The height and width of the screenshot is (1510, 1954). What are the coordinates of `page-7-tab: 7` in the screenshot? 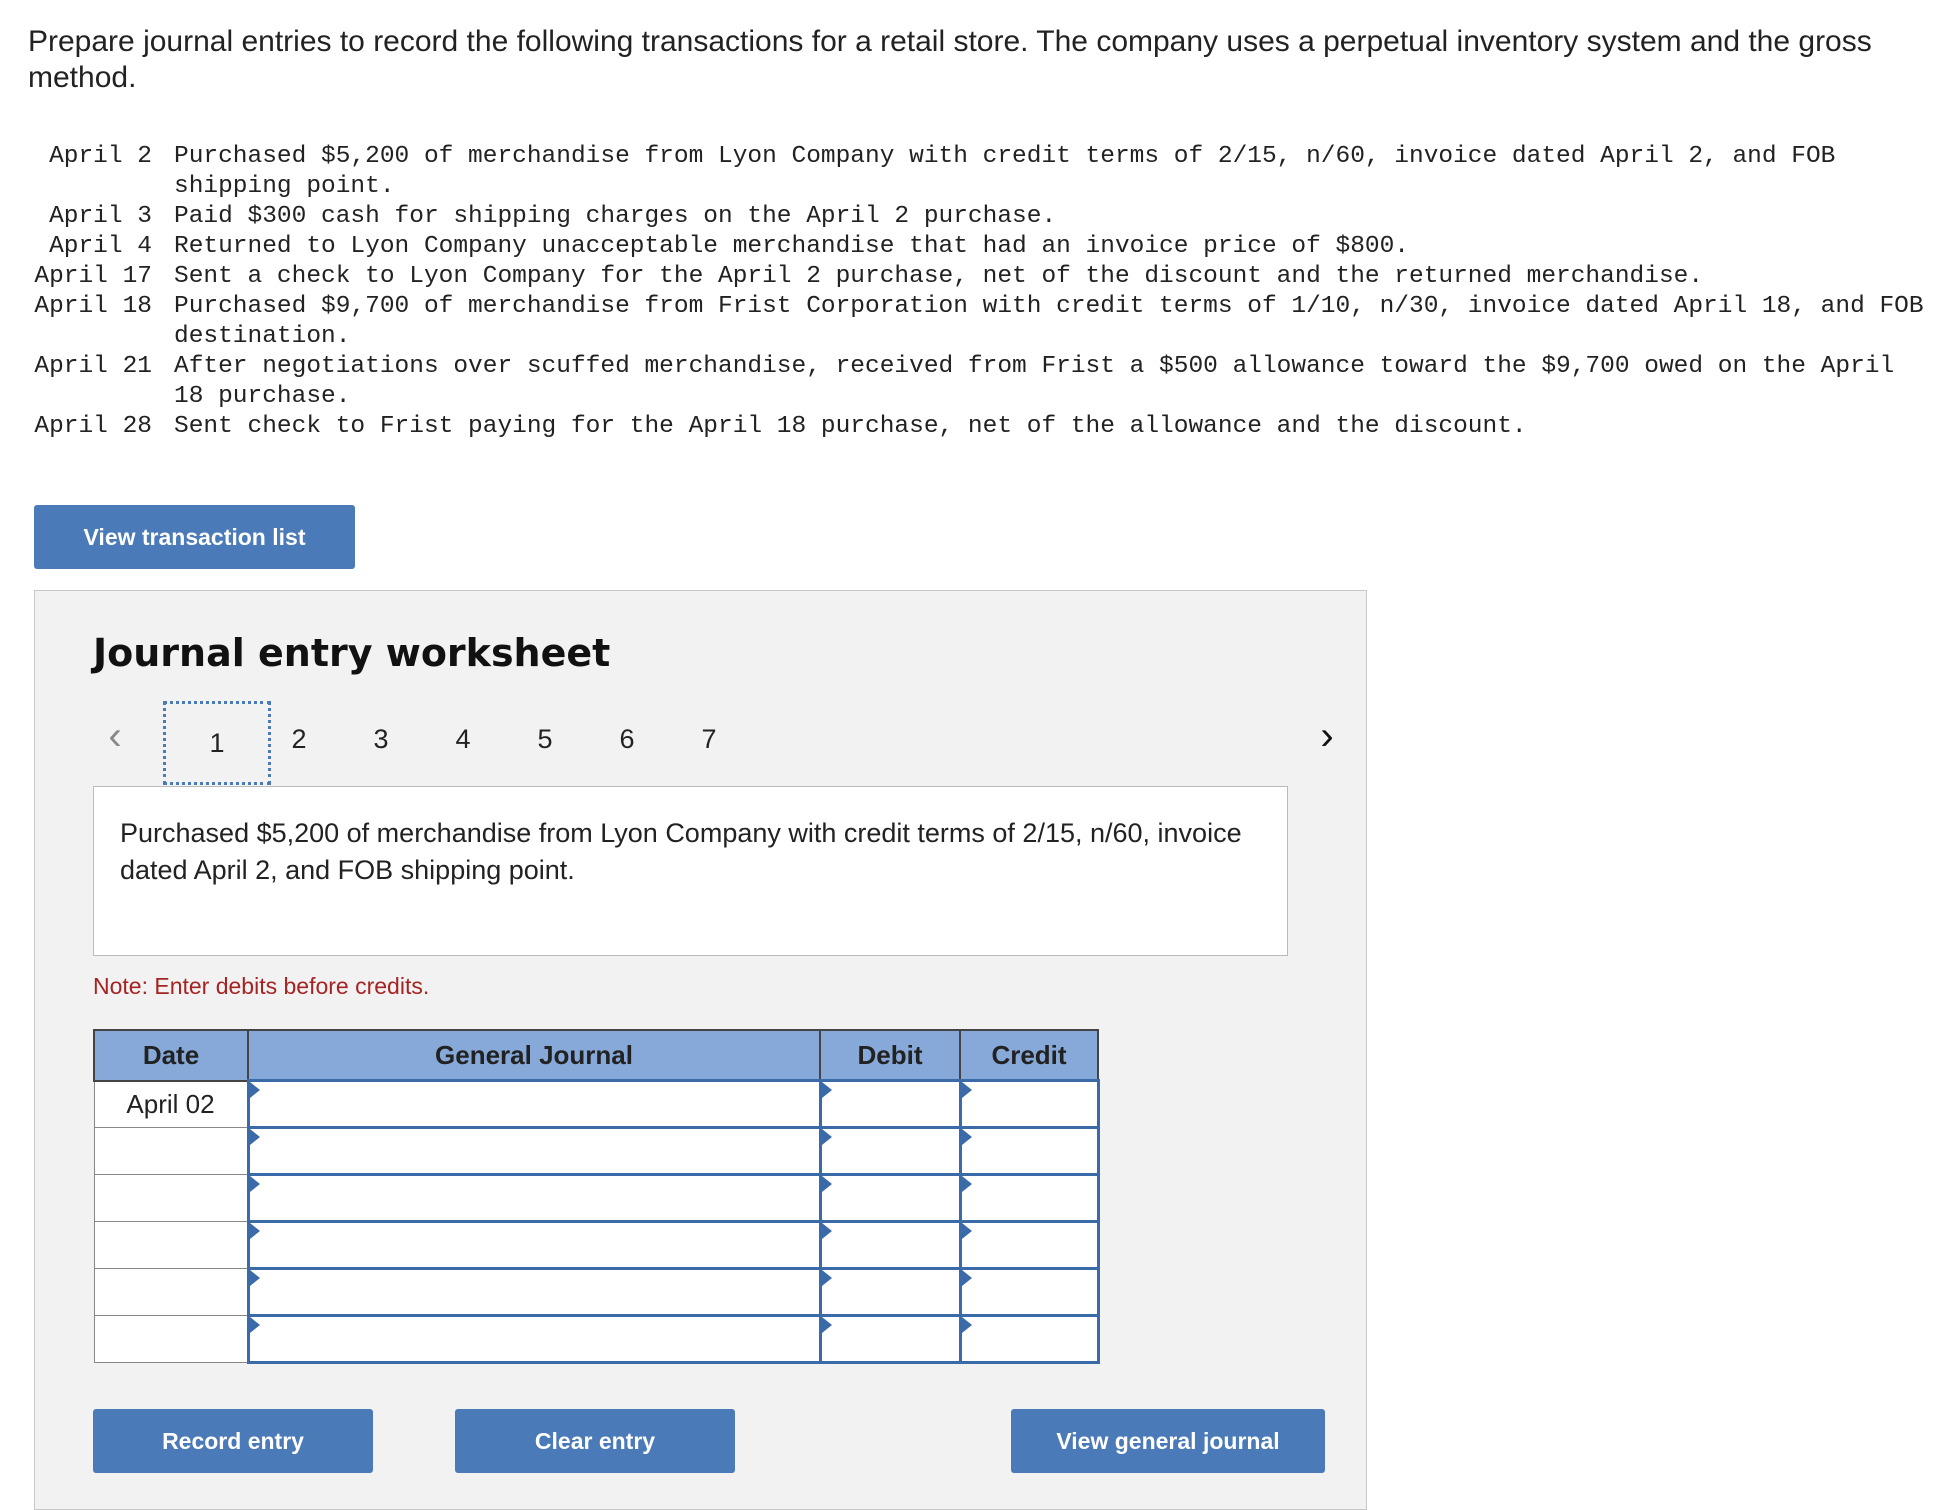 It's located at (709, 739).